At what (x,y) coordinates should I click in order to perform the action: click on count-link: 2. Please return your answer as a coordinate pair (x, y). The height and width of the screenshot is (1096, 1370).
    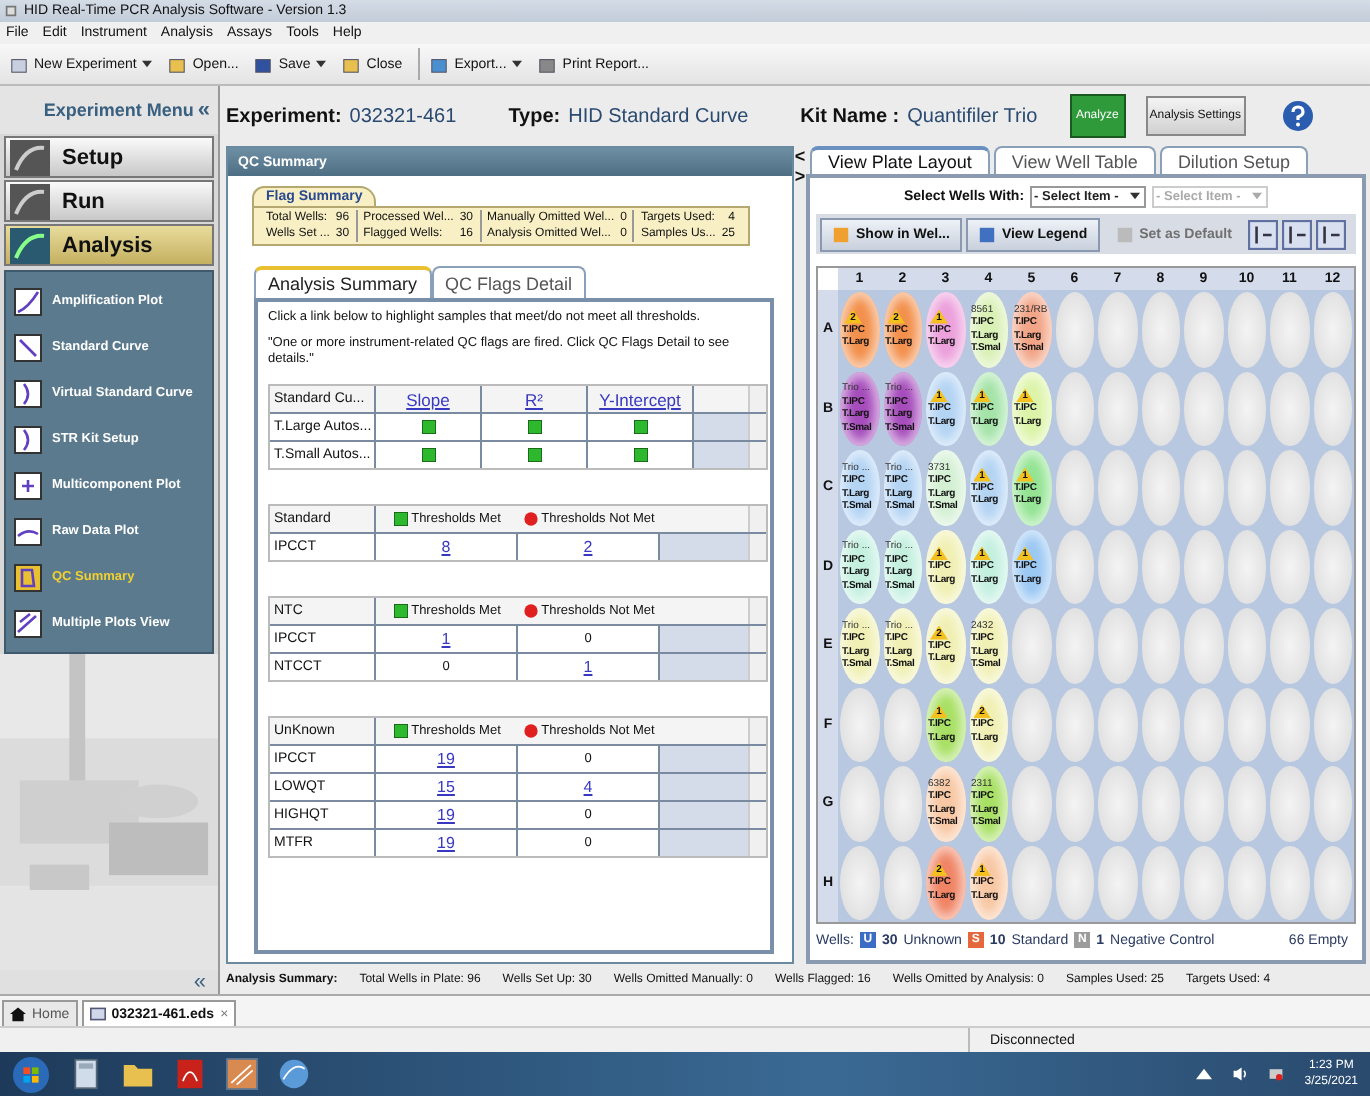
    Looking at the image, I should click on (588, 547).